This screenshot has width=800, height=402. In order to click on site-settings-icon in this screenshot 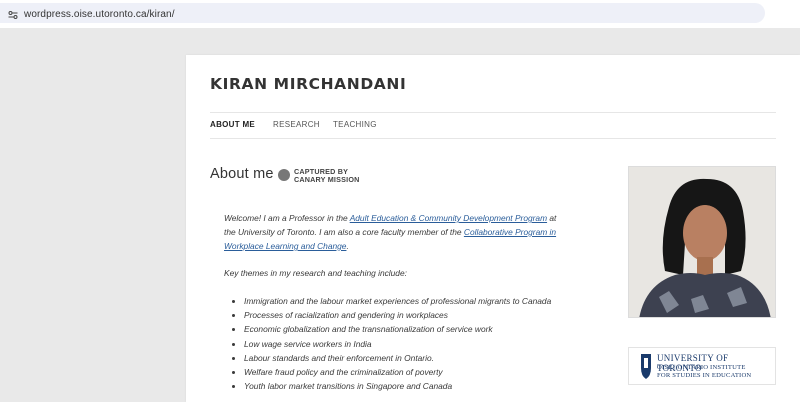, I will do `click(13, 15)`.